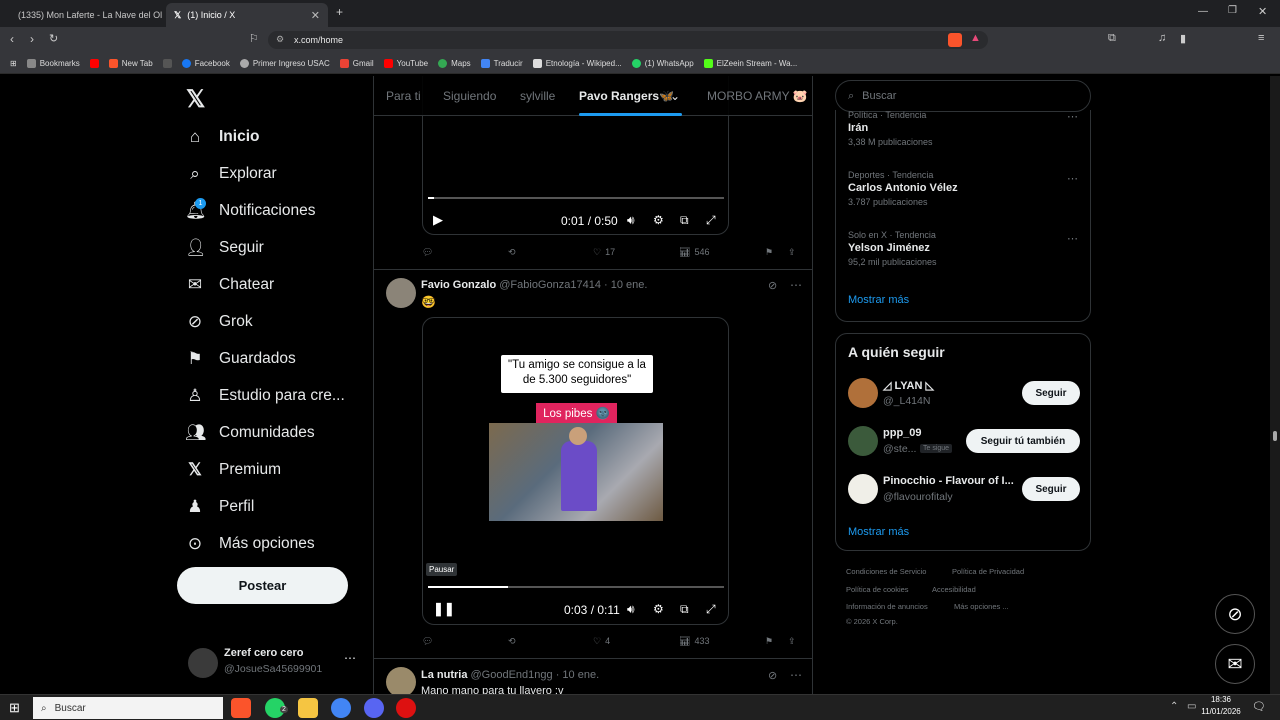 The image size is (1280, 720). I want to click on tab-x-home: 𝕏 (1) Inicio / X ✕, so click(247, 15).